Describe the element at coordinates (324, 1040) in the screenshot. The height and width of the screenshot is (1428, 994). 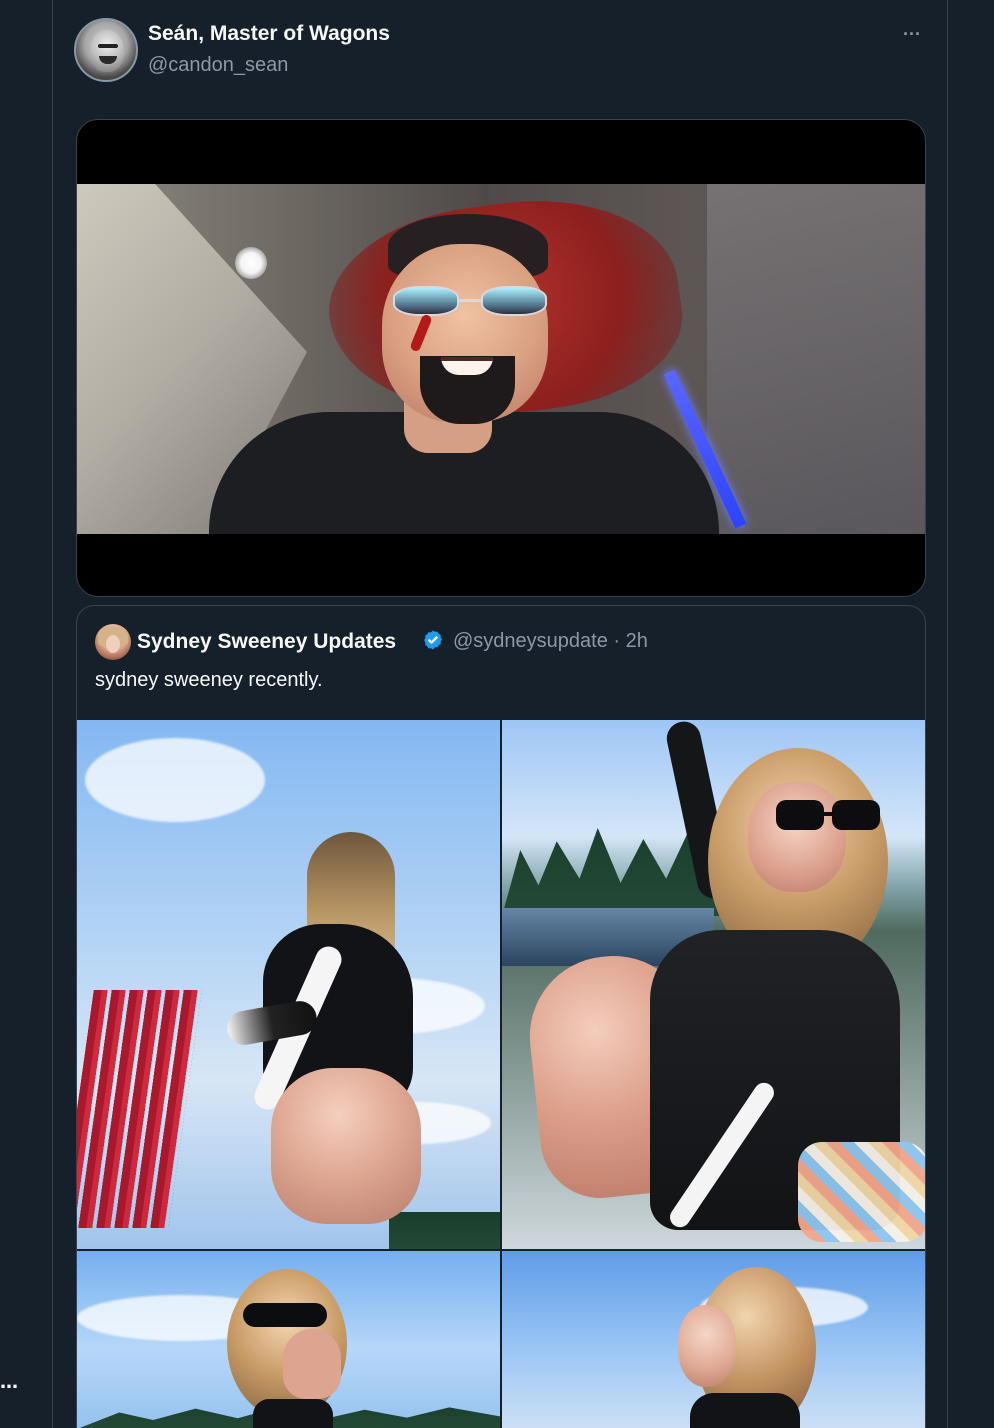
I see `person-back-icon` at that location.